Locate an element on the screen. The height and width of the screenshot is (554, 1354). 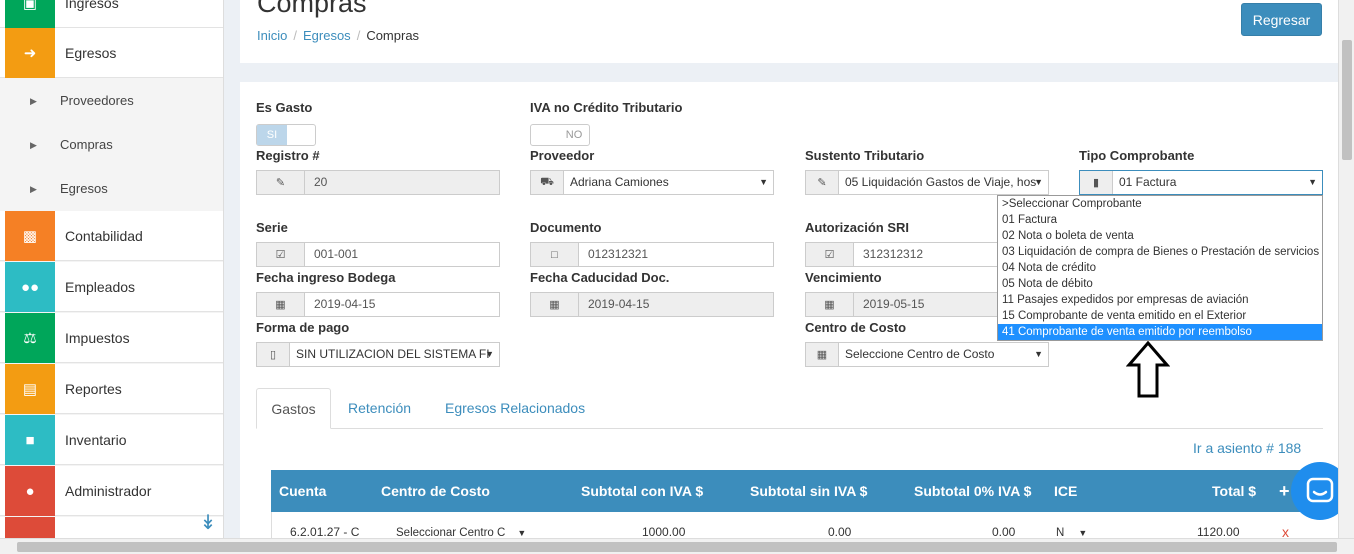
forma-pago-value: SIN UTILIZACION DEL SISTEMA FI ▼ is located at coordinates (394, 354).